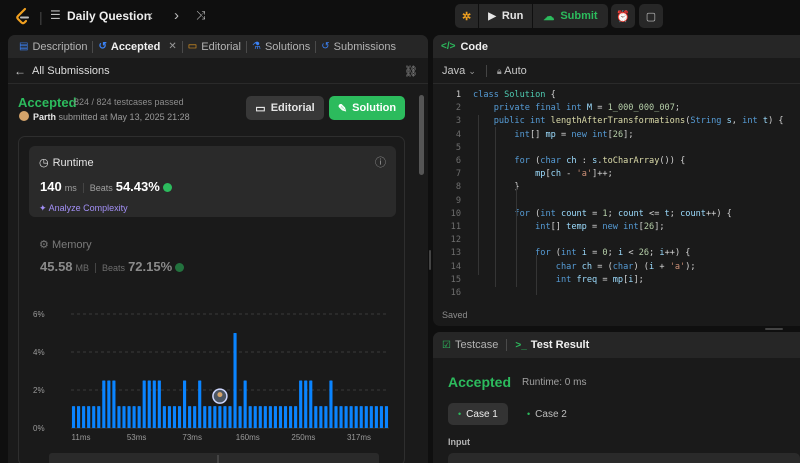 The width and height of the screenshot is (800, 463). What do you see at coordinates (430, 249) in the screenshot?
I see `panel-resize-handle` at bounding box center [430, 249].